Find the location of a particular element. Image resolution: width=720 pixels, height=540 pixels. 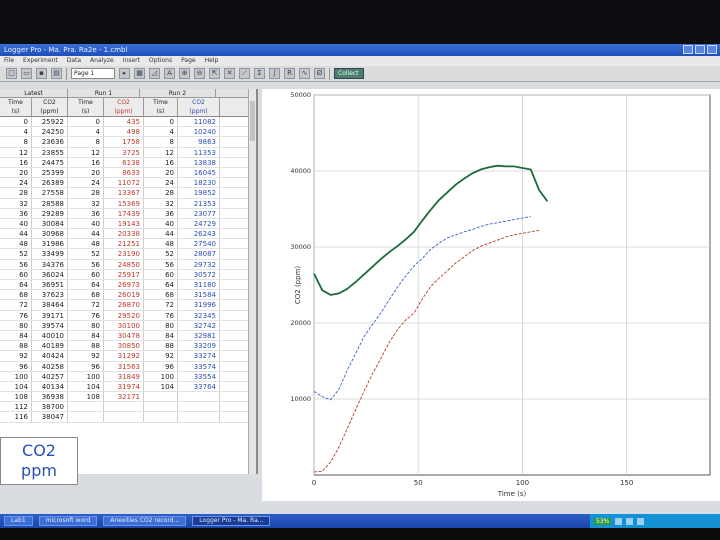

table-row: 60 36024 60 25917 60 30572 is located at coordinates (128, 274).